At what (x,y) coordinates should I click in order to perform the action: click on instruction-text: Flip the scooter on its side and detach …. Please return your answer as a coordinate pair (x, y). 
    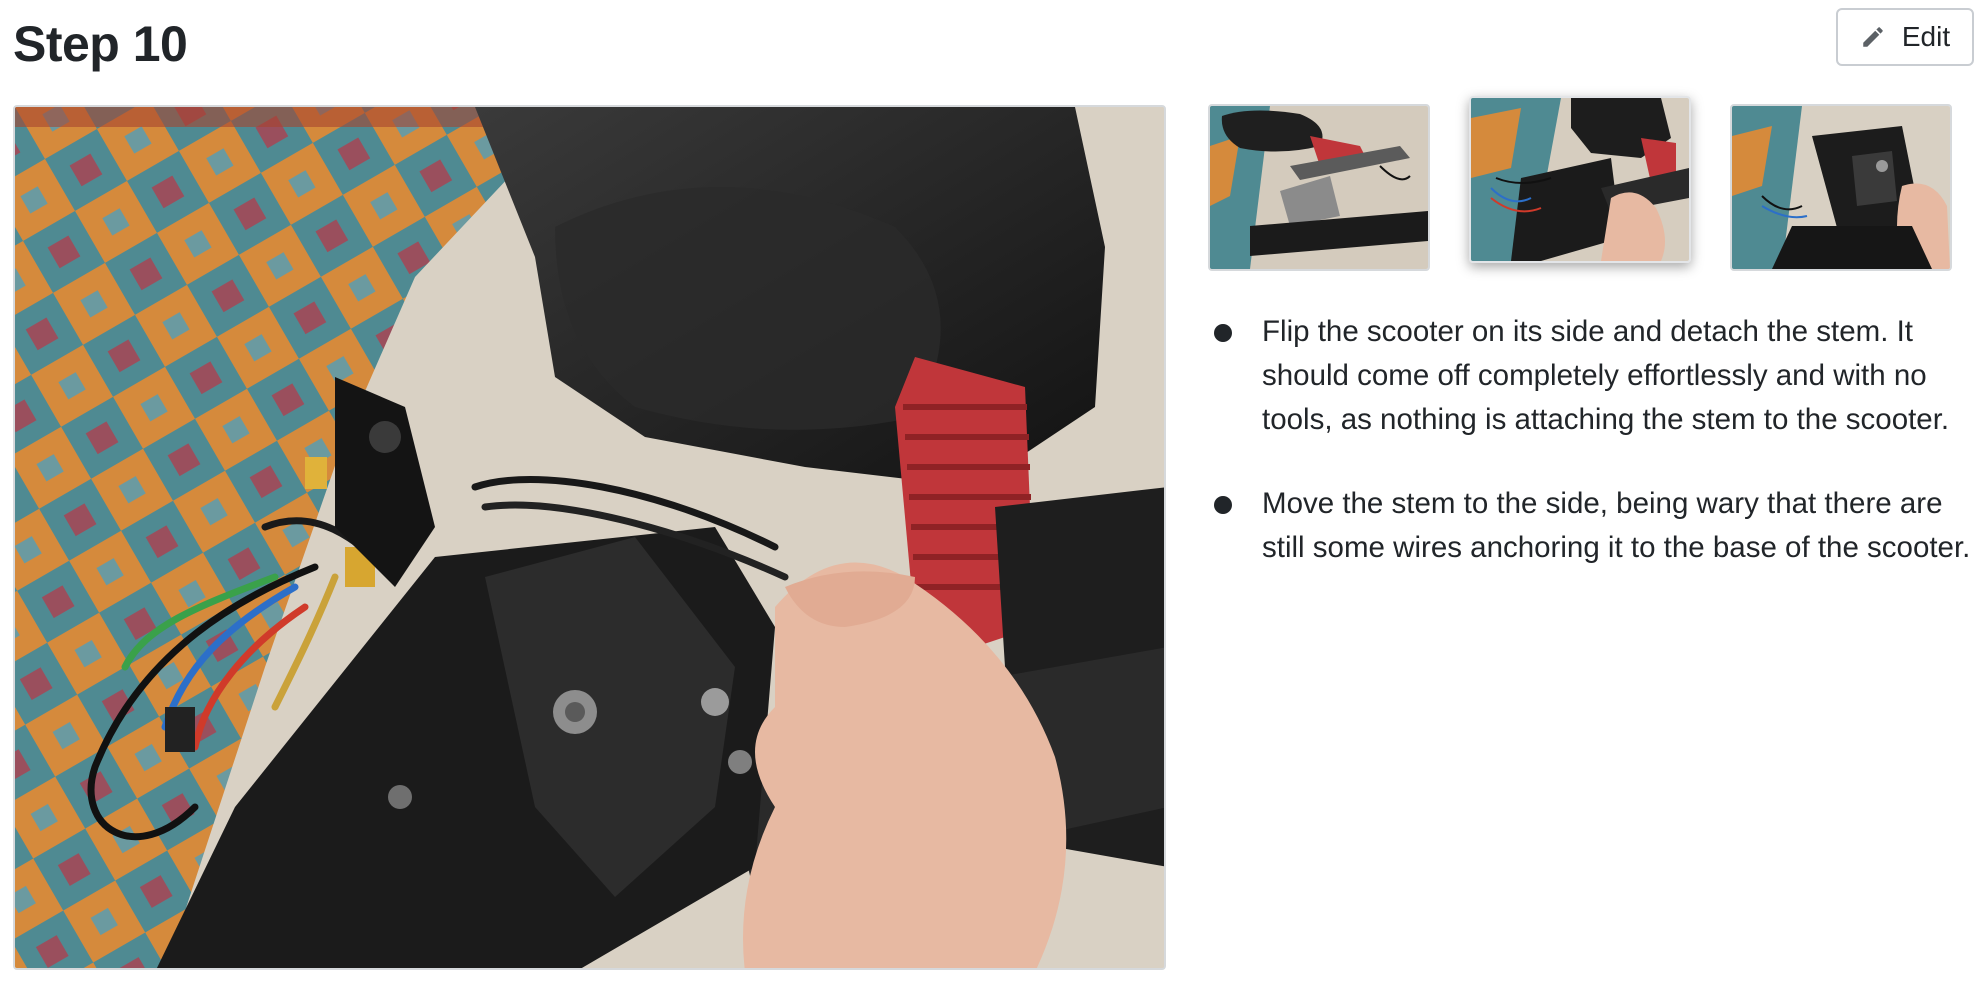
    Looking at the image, I should click on (1606, 375).